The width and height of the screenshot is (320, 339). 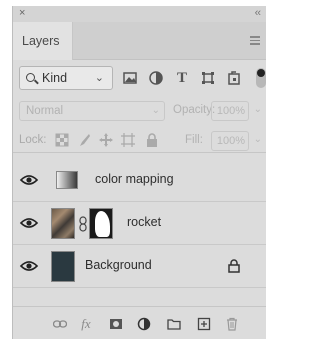 What do you see at coordinates (92, 111) in the screenshot?
I see `blend-mode-select: Normal ⌄` at bounding box center [92, 111].